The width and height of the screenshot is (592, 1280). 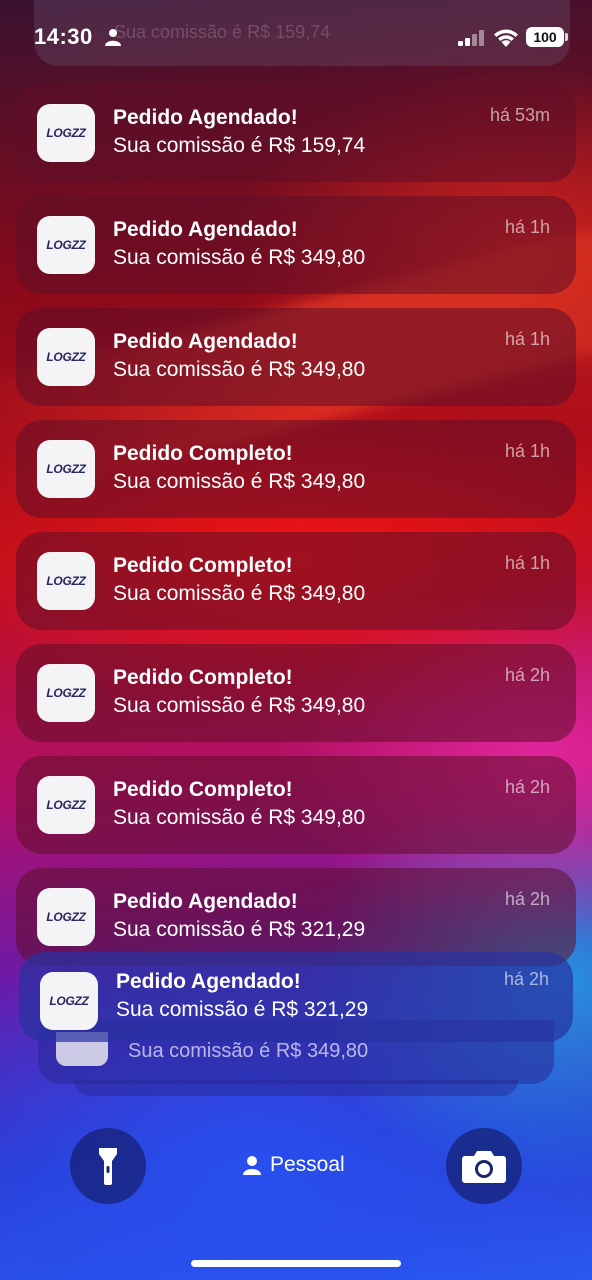 I want to click on focus-mode: Pessoal, so click(x=293, y=1165).